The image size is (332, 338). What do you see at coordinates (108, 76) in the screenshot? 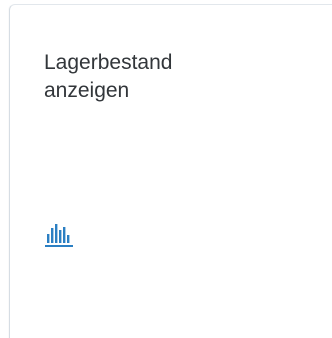
I see `tile-title: Lagerbestand anzeigen` at bounding box center [108, 76].